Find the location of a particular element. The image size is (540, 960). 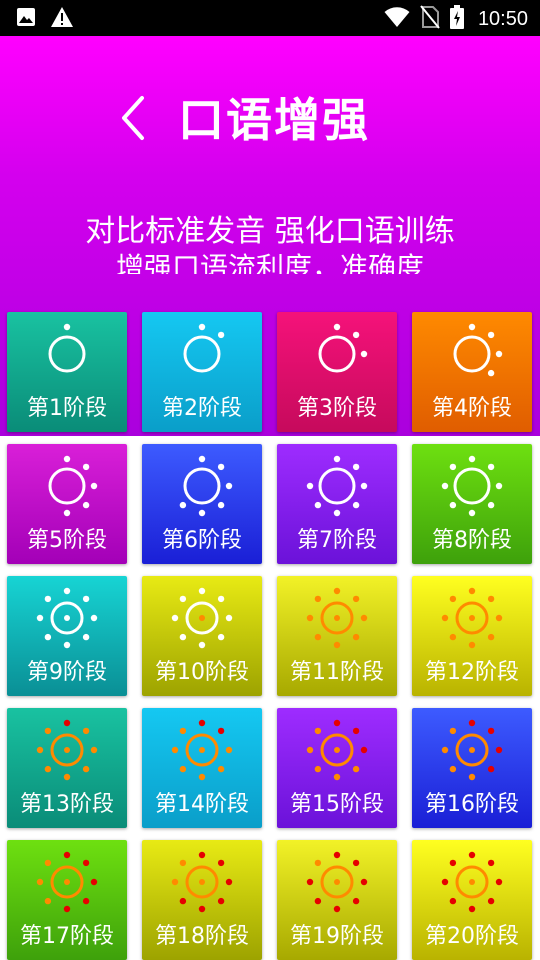

stage-tile-3: 第3阶段 is located at coordinates (337, 372).